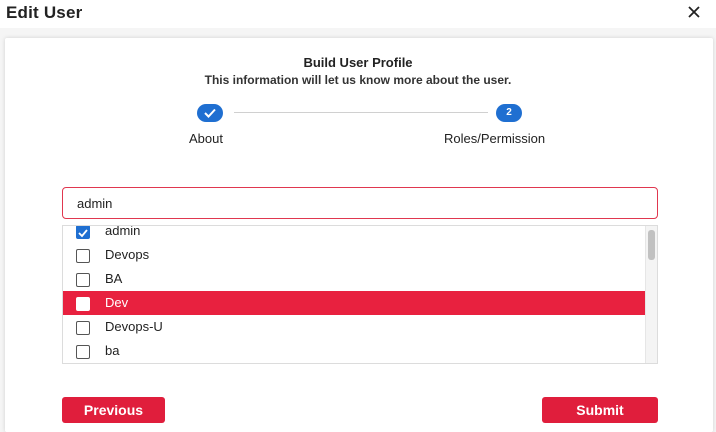 The image size is (716, 432). I want to click on check-icon, so click(210, 113).